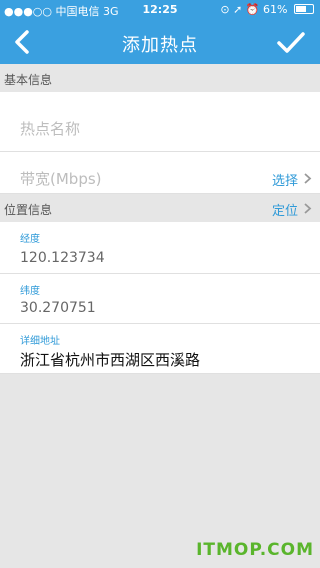  What do you see at coordinates (30, 239) in the screenshot?
I see `longitude-label: 经度` at bounding box center [30, 239].